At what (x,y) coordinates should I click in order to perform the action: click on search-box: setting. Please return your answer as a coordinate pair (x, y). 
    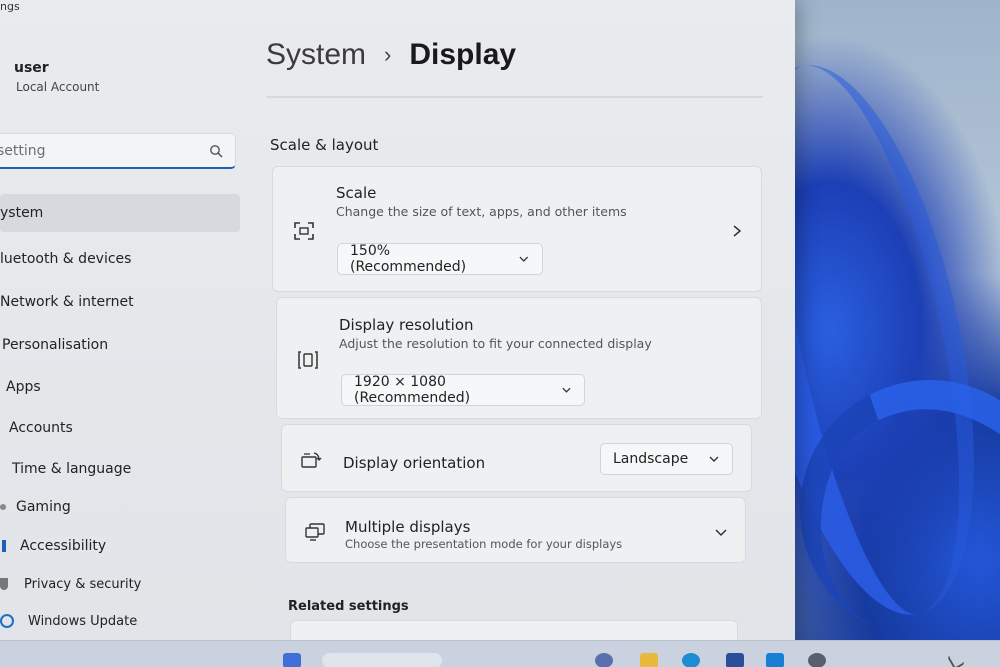
    Looking at the image, I should click on (118, 151).